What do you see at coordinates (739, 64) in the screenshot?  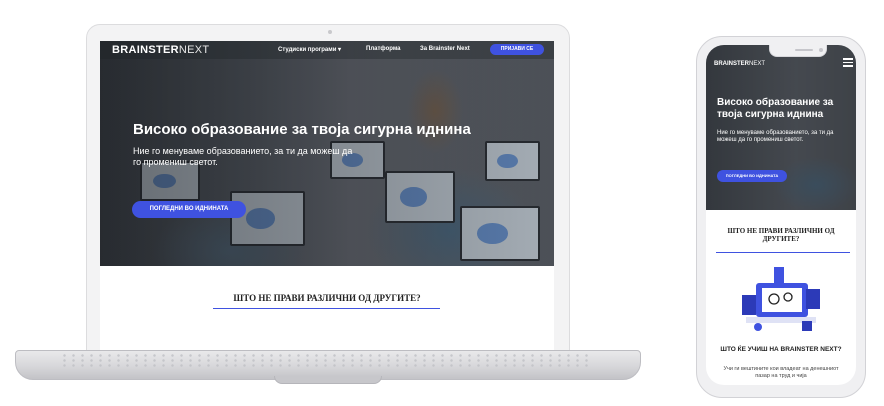 I see `phone-brand-logo: BRAINSTERNEXT` at bounding box center [739, 64].